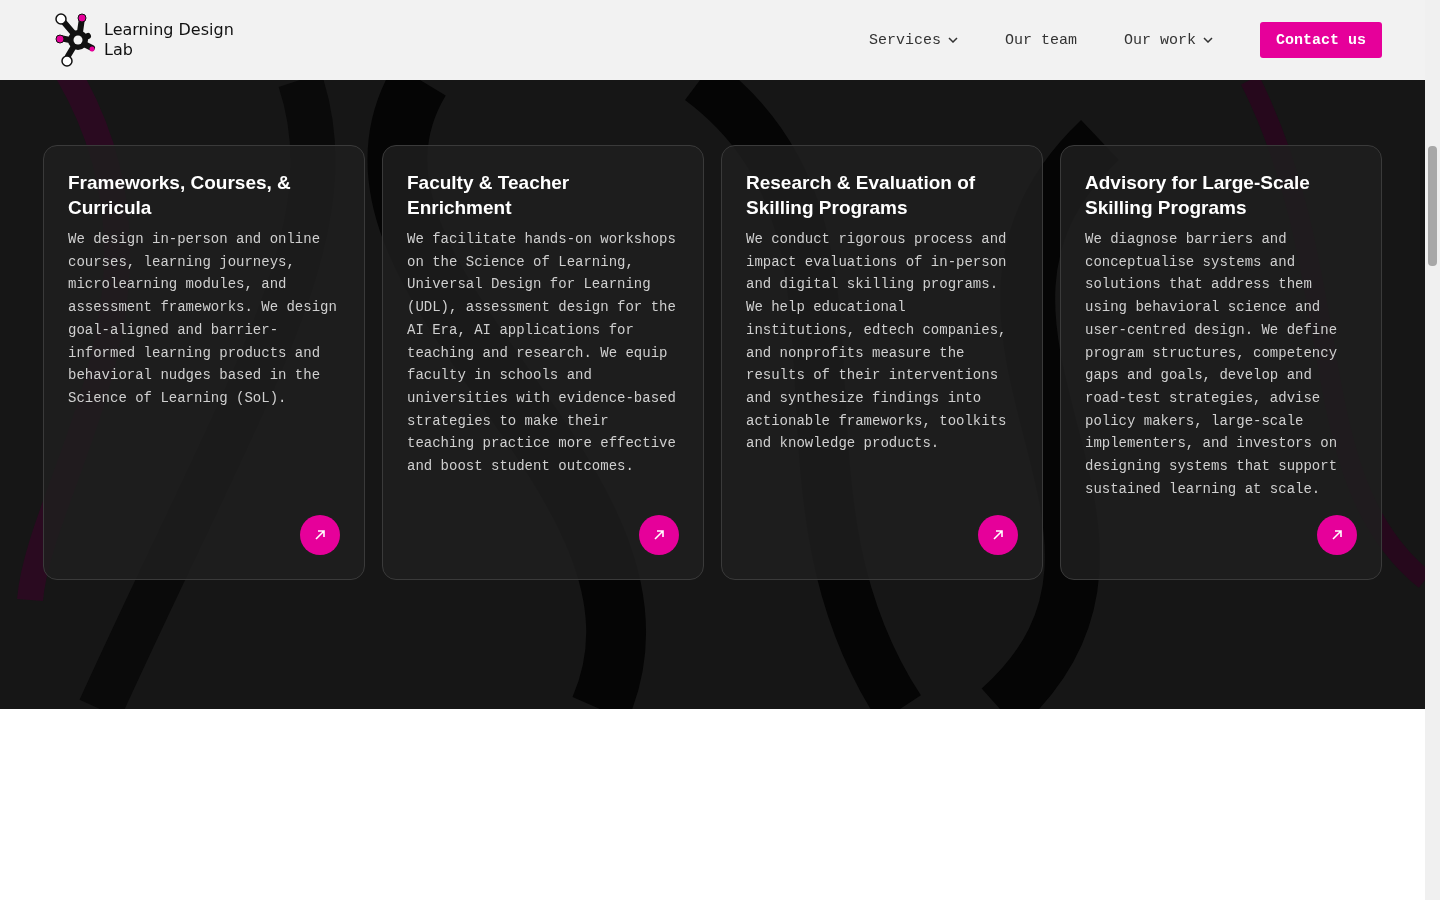  I want to click on card-description: We design in-person and online courses, learning journeys, microlearning modules, and assessment frameworks. We design goal-aligned and barrier-informed learning products and behavioral nudges based in the Science of Learning (SoL)., so click(203, 319).